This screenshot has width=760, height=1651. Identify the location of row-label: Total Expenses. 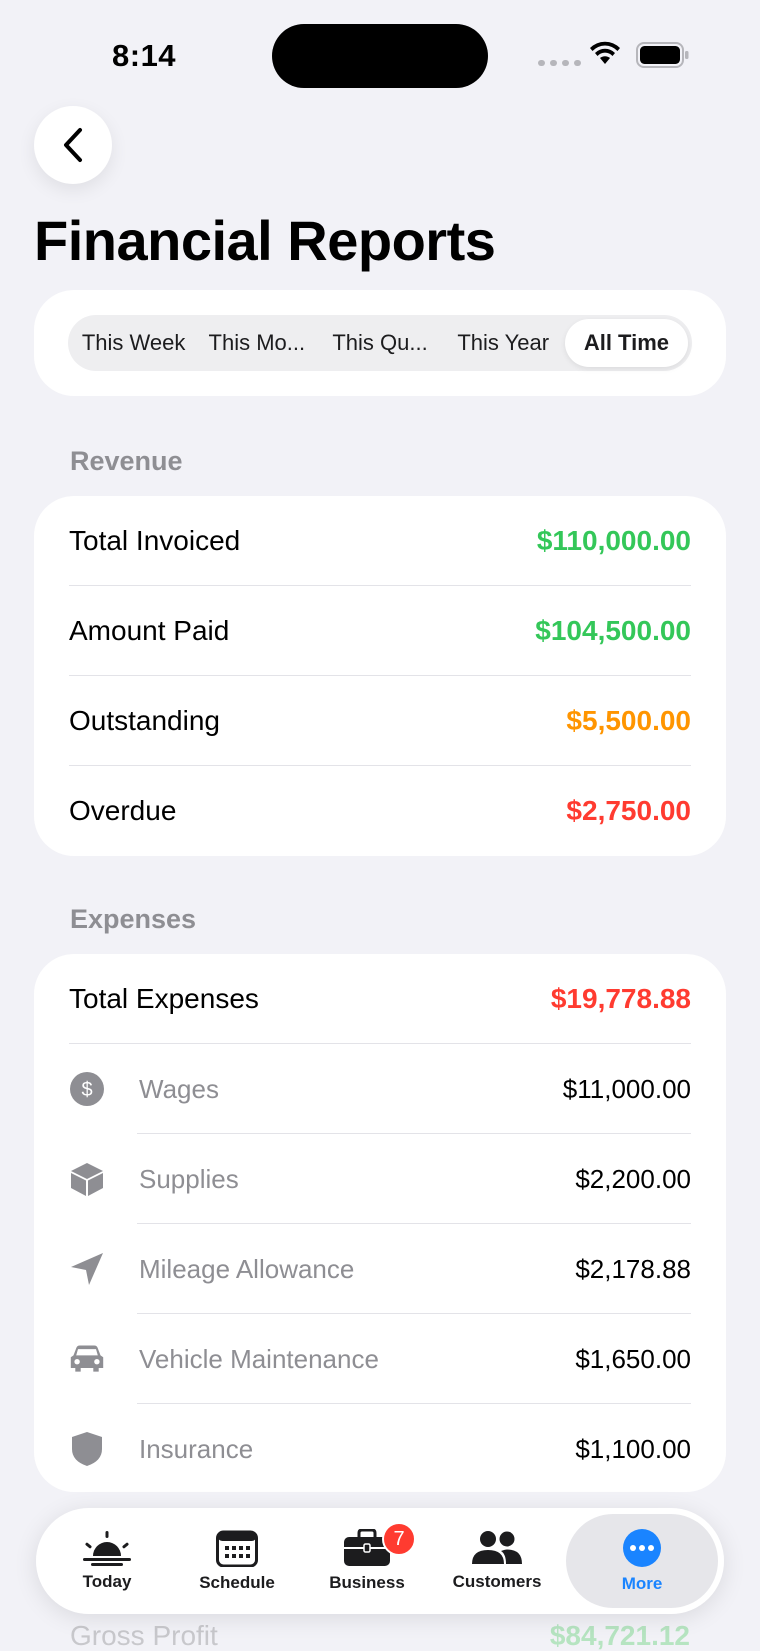
(164, 998).